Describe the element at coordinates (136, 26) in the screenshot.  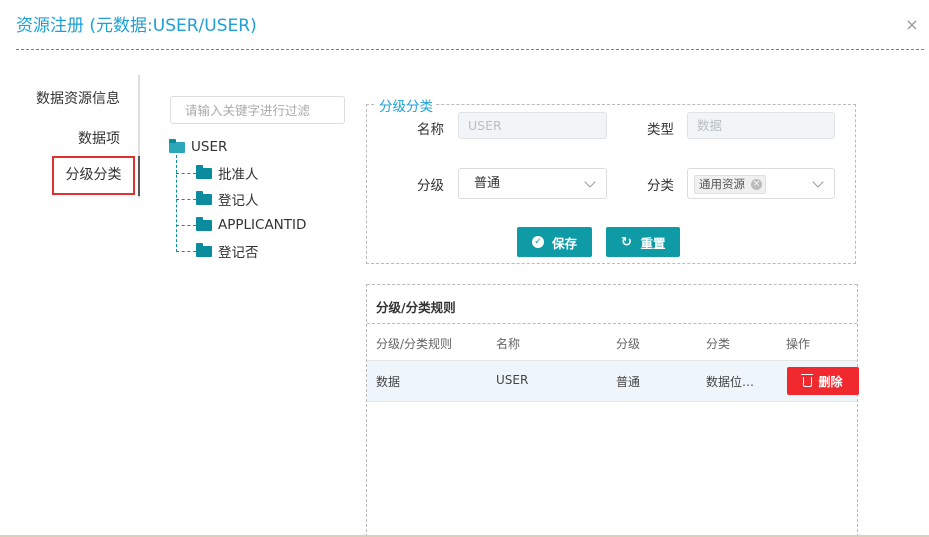
I see `dialog-title: 资源注册 (元数据:USER/USER)` at that location.